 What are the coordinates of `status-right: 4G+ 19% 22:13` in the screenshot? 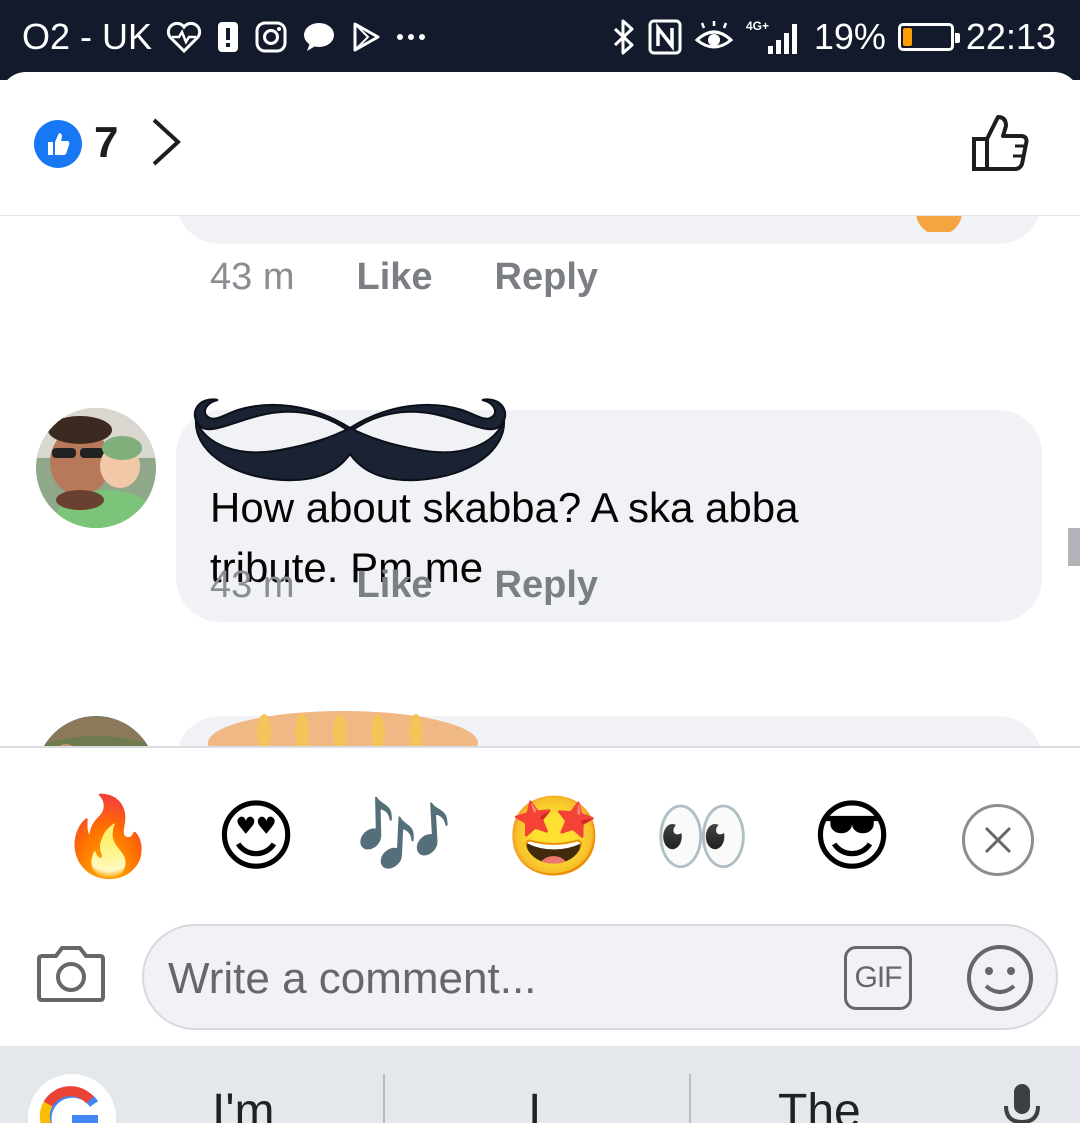 It's located at (834, 37).